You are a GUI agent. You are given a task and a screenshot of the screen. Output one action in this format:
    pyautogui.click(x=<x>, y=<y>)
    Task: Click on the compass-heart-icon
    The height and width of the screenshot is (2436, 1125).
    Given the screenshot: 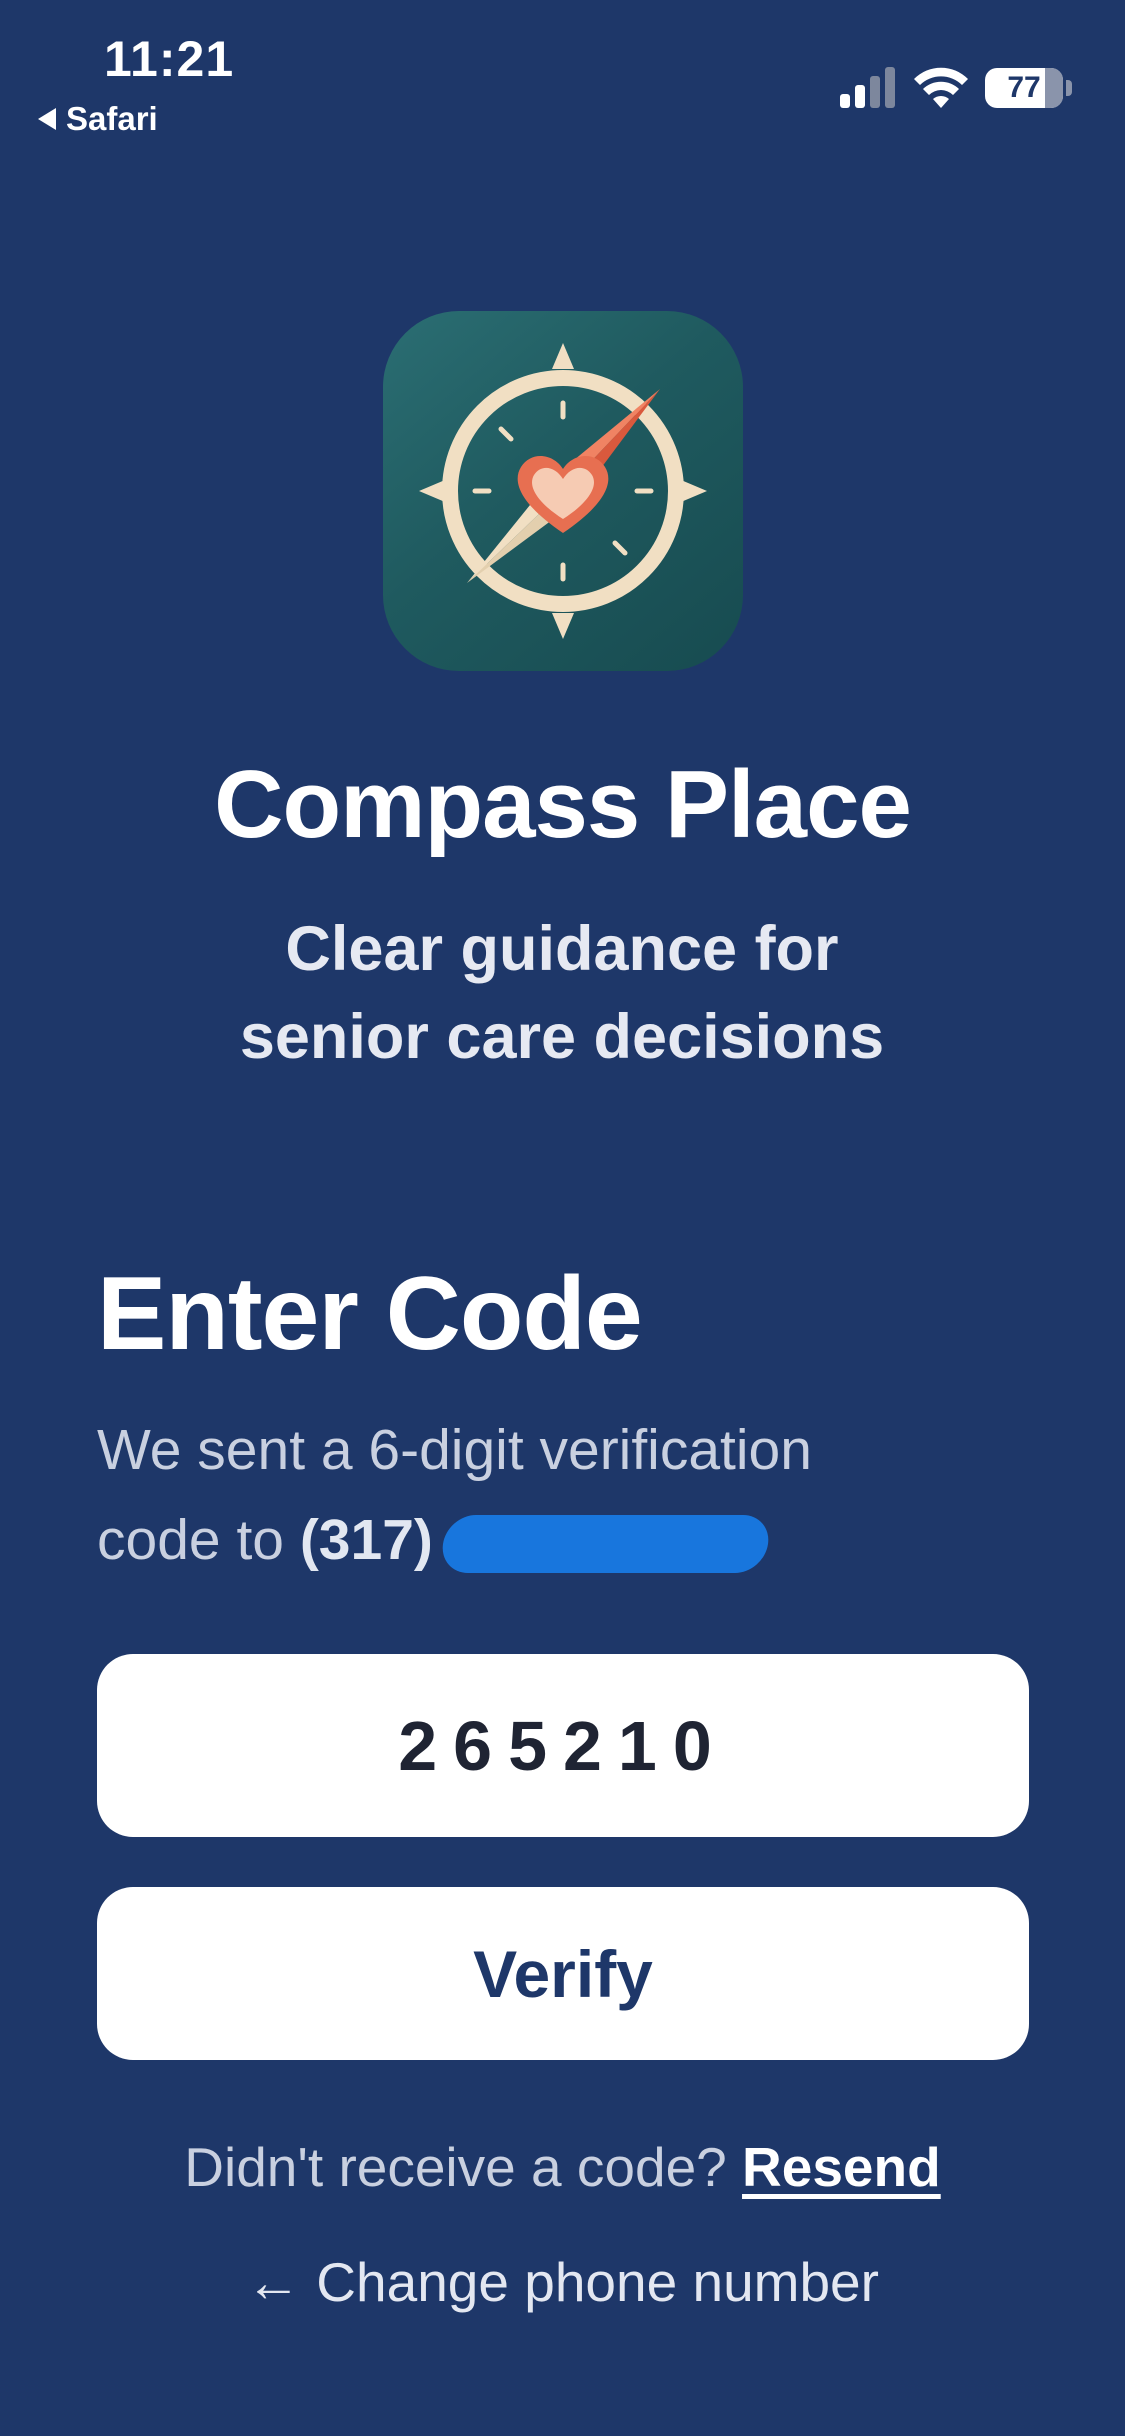 What is the action you would take?
    pyautogui.click(x=563, y=491)
    